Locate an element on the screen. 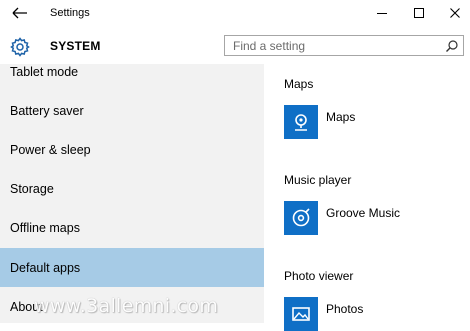 The image size is (470, 331). sidebar-item-tablet-mode: Tablet mode is located at coordinates (132, 77).